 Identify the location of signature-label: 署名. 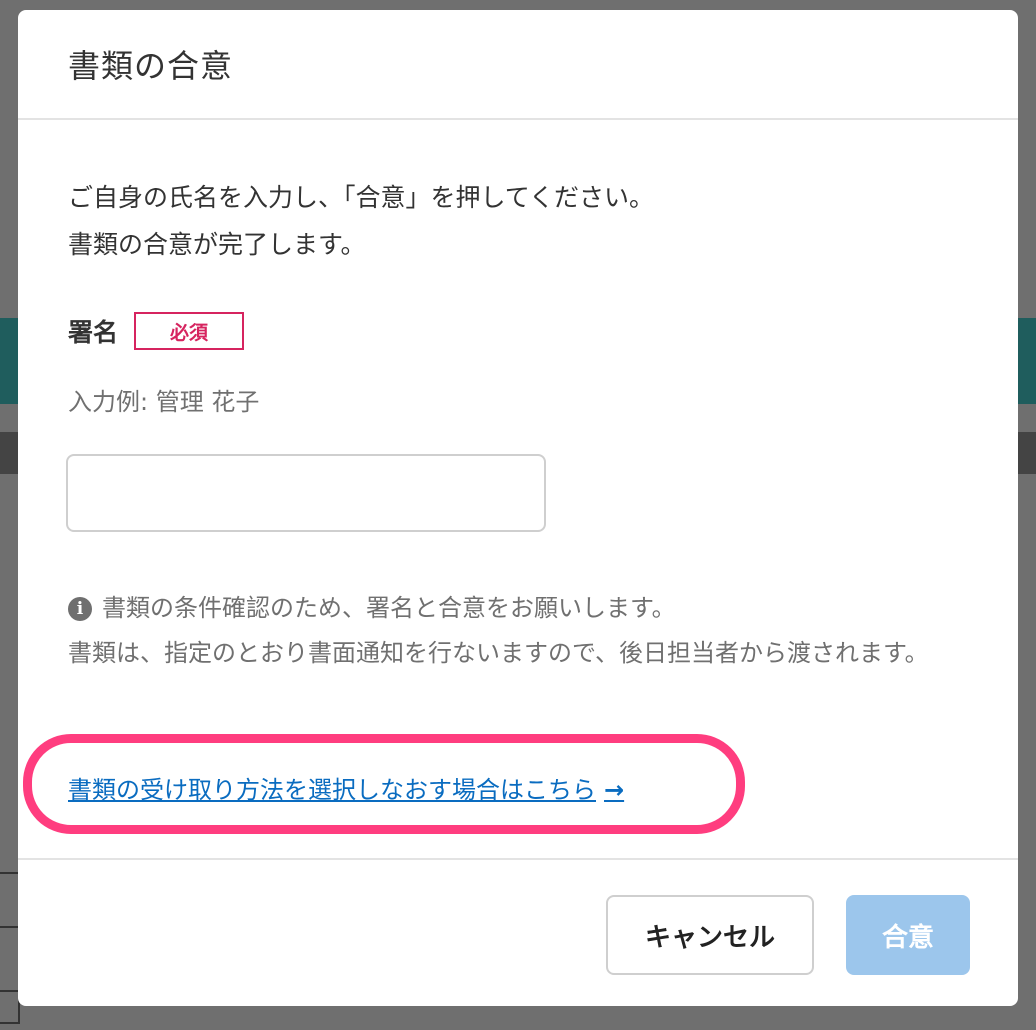
(93, 332).